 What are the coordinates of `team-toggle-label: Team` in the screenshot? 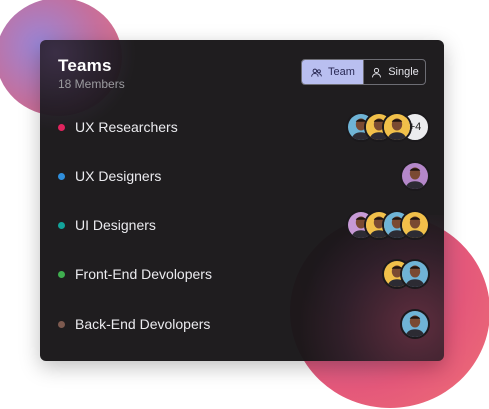 It's located at (341, 72).